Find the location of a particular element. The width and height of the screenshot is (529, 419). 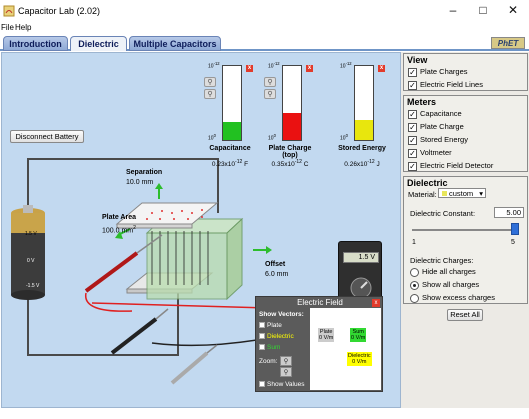

slider-min-label: 1 is located at coordinates (414, 242).